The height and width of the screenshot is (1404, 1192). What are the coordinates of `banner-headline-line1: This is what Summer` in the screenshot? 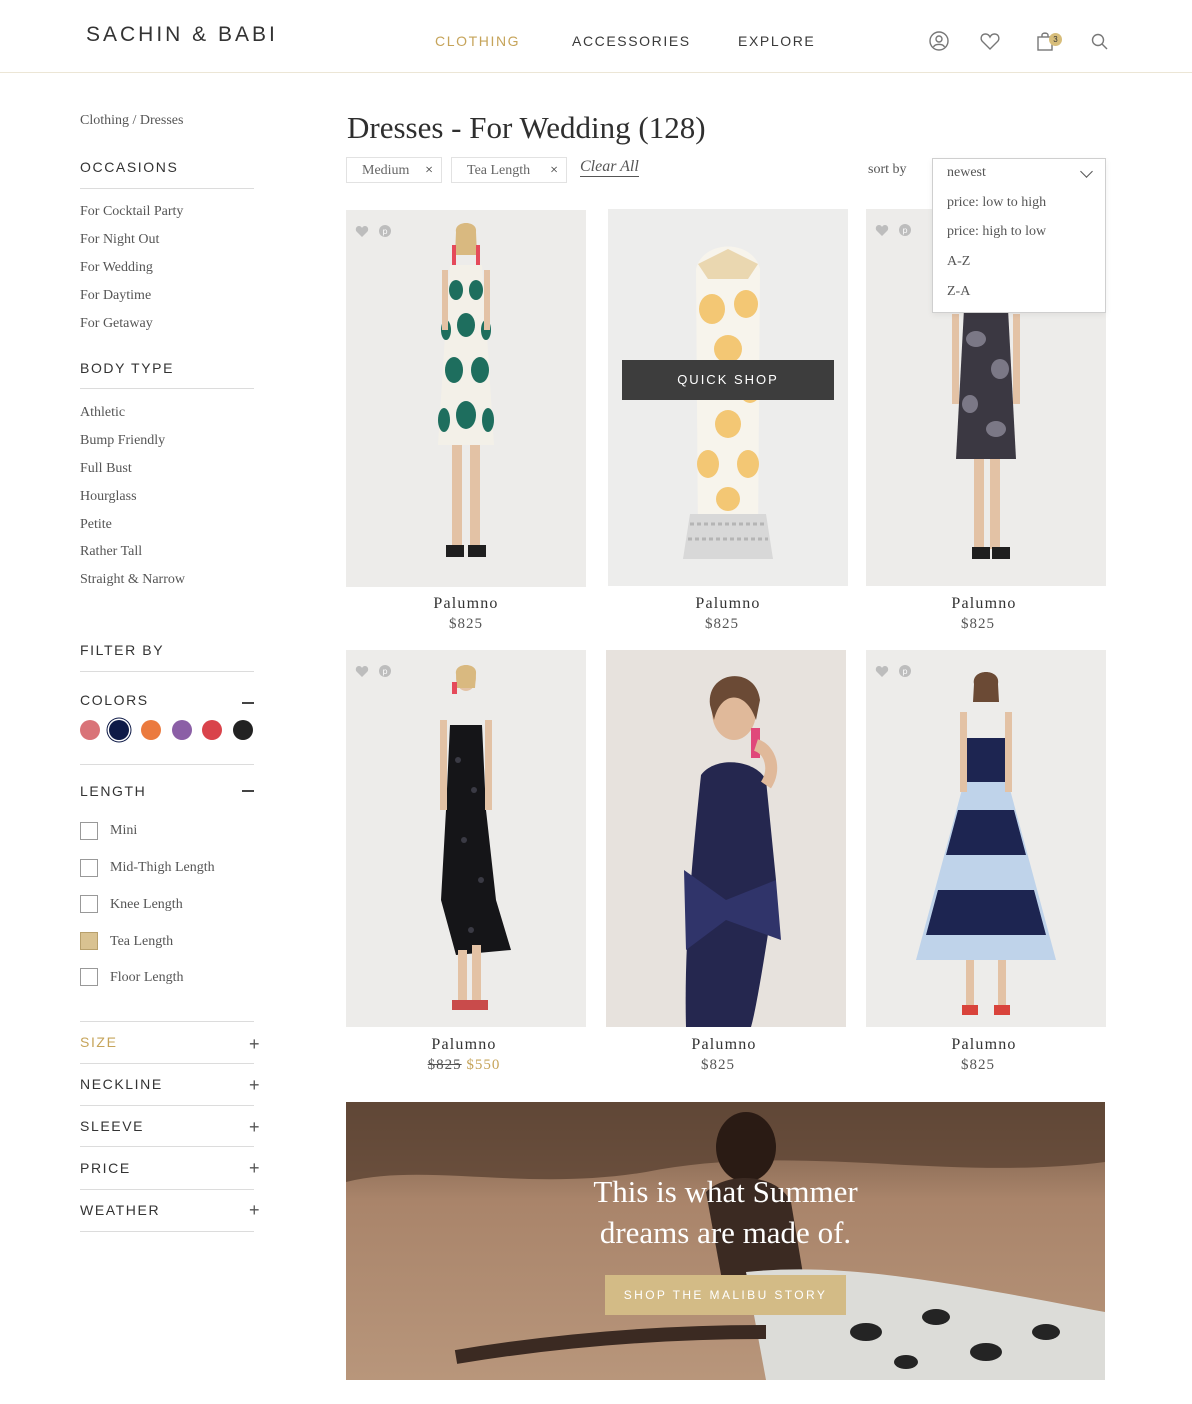 It's located at (725, 1191).